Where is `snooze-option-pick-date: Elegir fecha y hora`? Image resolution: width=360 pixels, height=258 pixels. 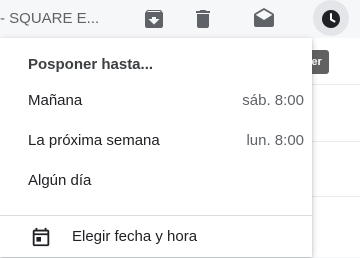
snooze-option-pick-date: Elegir fecha y hora is located at coordinates (156, 238).